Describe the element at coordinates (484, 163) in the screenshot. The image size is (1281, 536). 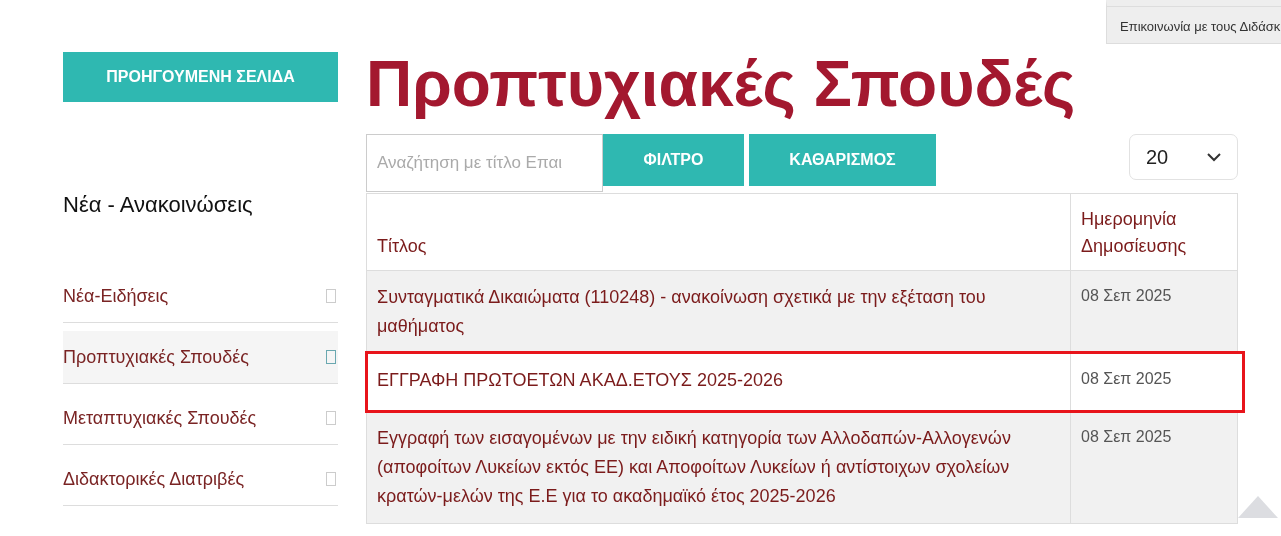
I see `search-field: Αναζήτηση με τίτλο Επαι` at that location.